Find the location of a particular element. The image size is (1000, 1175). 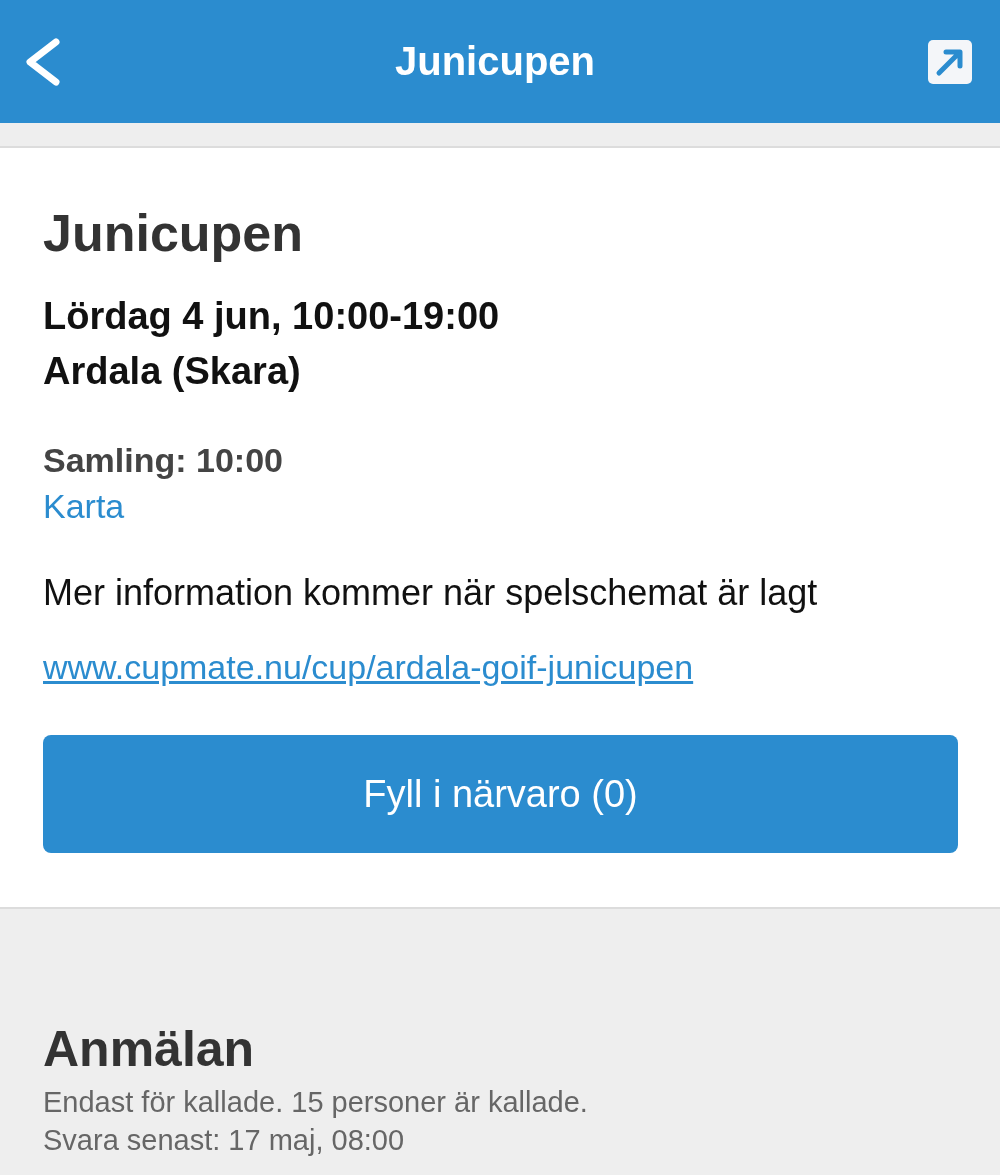

registration-info: Svara senast: 17 maj, 08:00 is located at coordinates (224, 1140).